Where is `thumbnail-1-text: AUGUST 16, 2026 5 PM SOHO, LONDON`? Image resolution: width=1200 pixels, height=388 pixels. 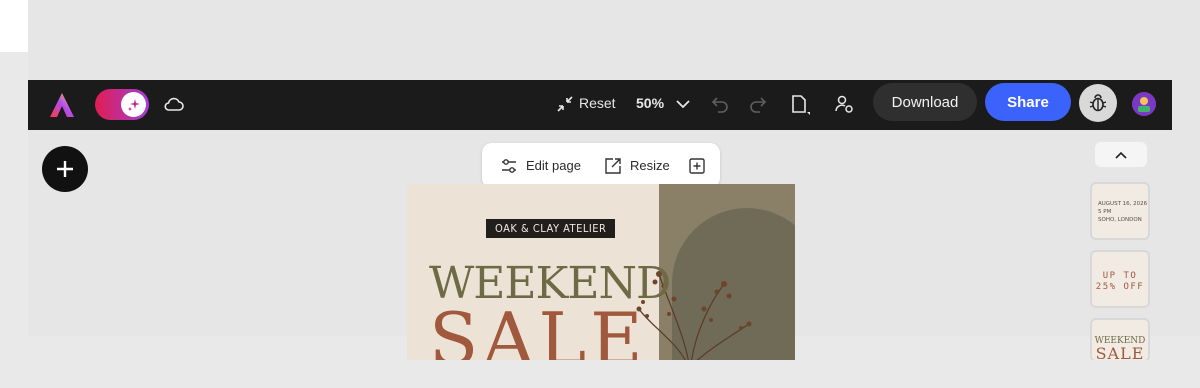
thumbnail-1-text: AUGUST 16, 2026 5 PM SOHO, LONDON is located at coordinates (1122, 212).